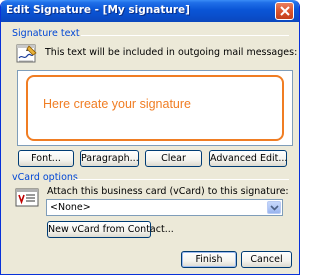 The image size is (320, 275). I want to click on vcard-selected-value: <None>, so click(70, 207).